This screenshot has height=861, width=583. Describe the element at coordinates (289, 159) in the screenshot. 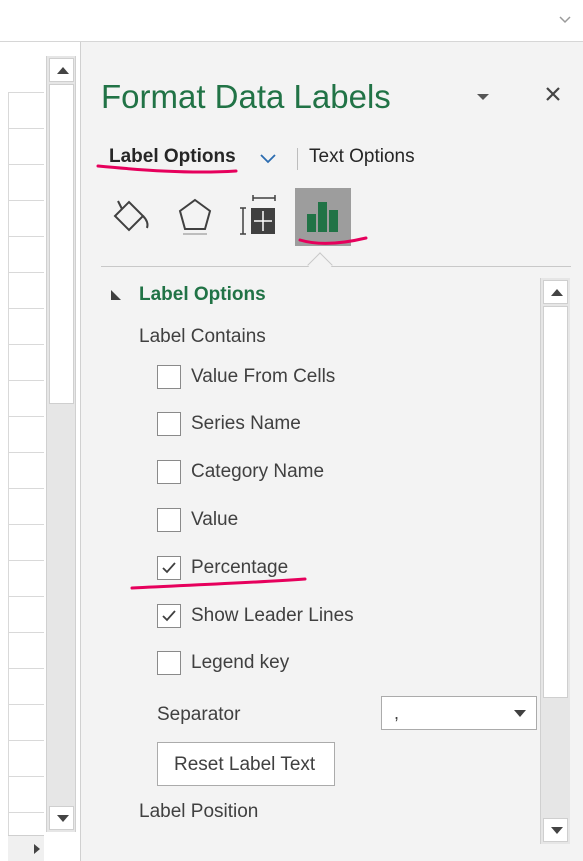

I see `options-tabs: Label Options Text Options` at that location.